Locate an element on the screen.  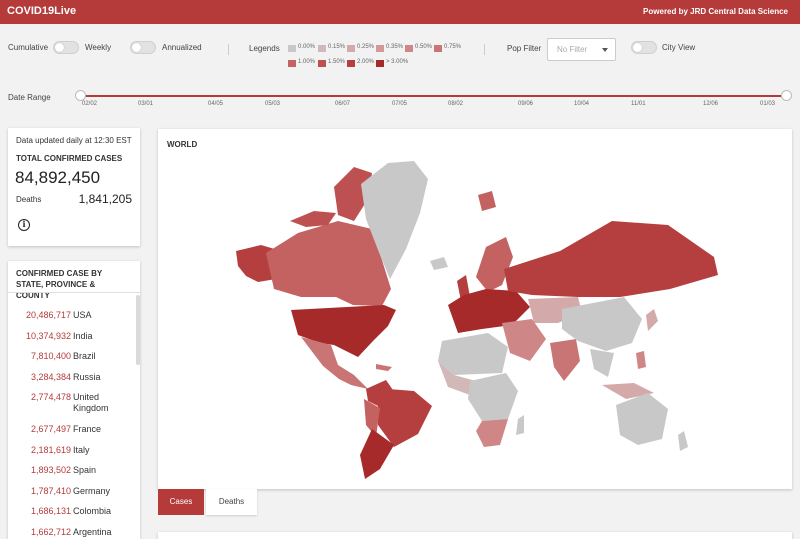
info-icon: i is located at coordinates (24, 225).